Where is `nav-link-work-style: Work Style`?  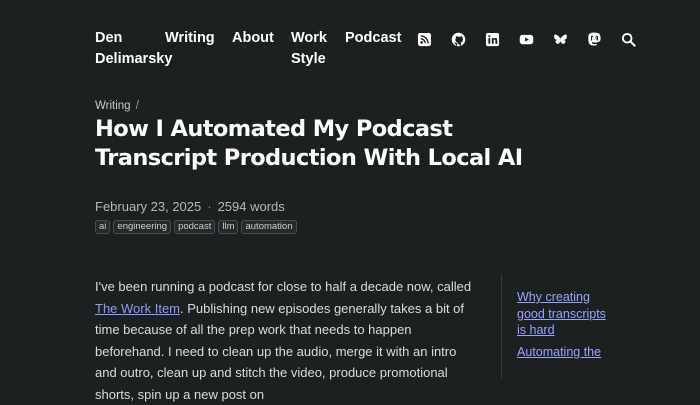
nav-link-work-style: Work Style is located at coordinates (311, 49).